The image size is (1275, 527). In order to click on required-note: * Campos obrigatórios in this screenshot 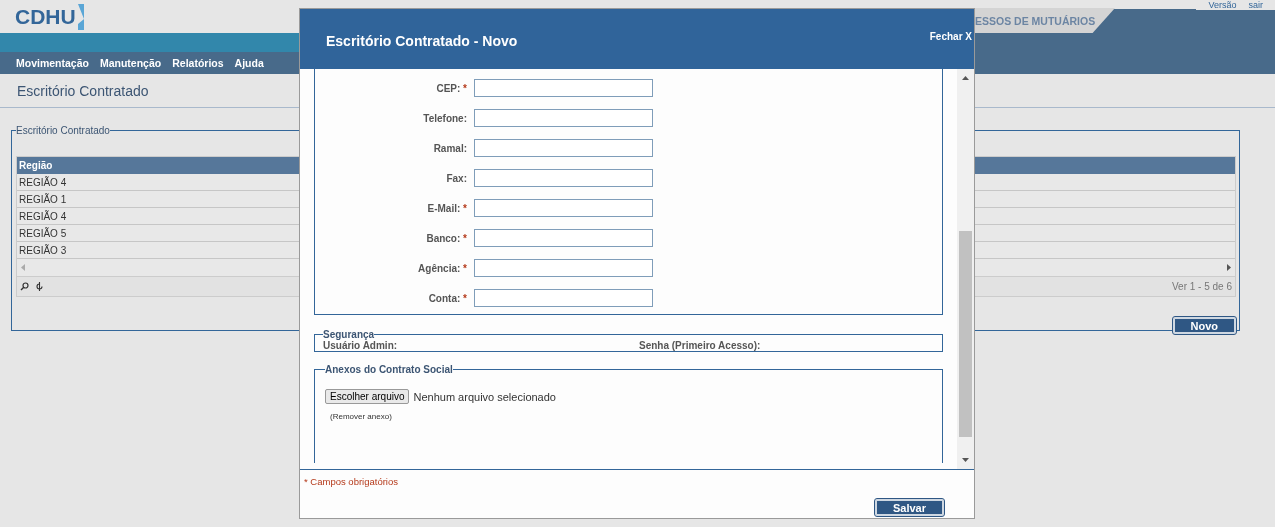, I will do `click(351, 481)`.